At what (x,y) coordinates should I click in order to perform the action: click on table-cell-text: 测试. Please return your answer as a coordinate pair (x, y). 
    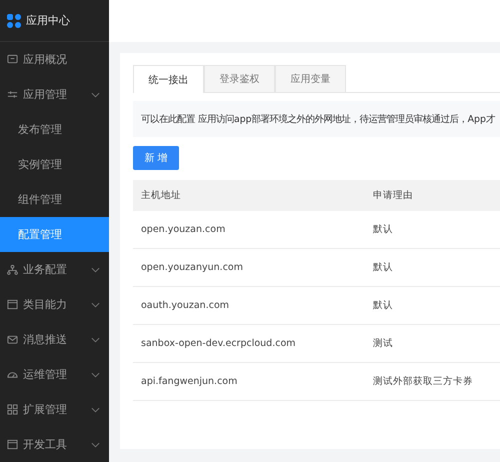
    Looking at the image, I should click on (383, 343).